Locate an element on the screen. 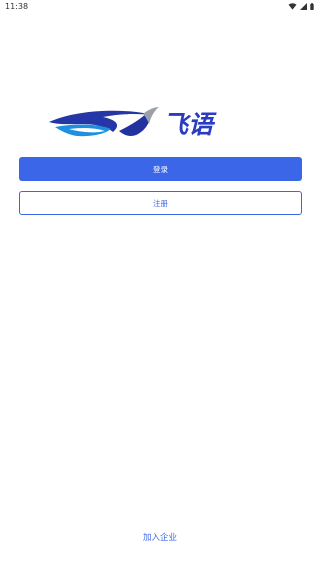 This screenshot has width=320, height=570. login-button: 登录 is located at coordinates (160, 169).